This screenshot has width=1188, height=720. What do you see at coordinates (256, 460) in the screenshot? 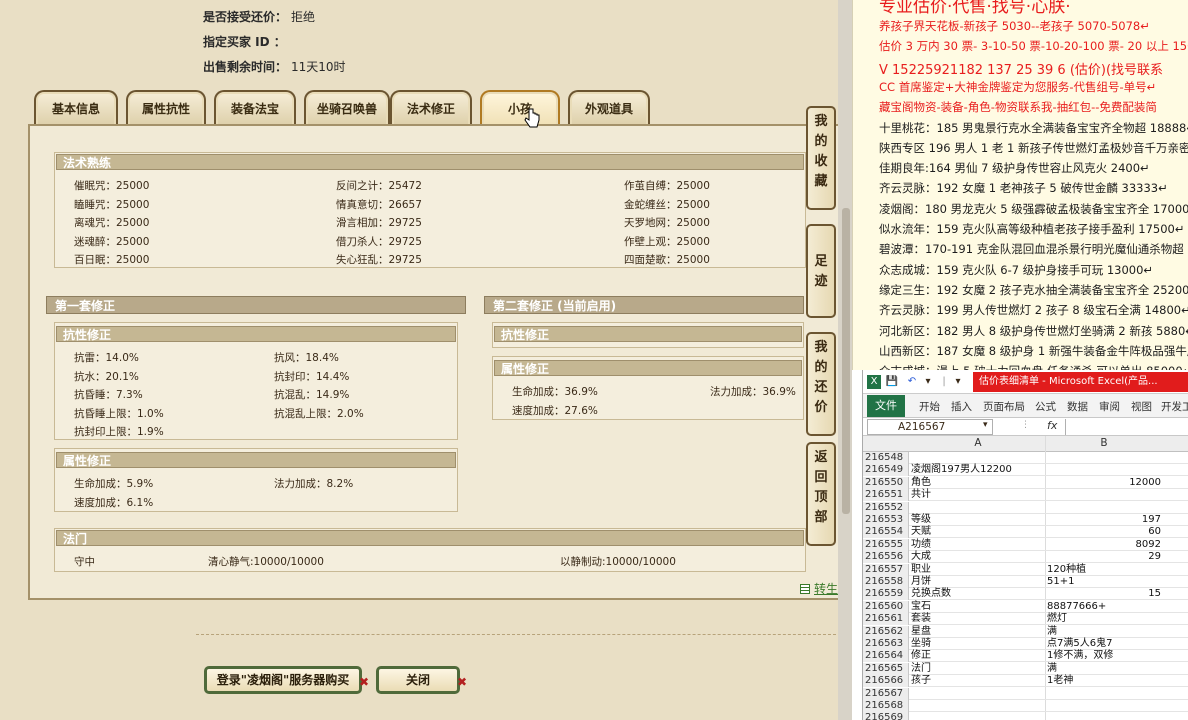
I see `set1-attr-title: 属性修正` at bounding box center [256, 460].